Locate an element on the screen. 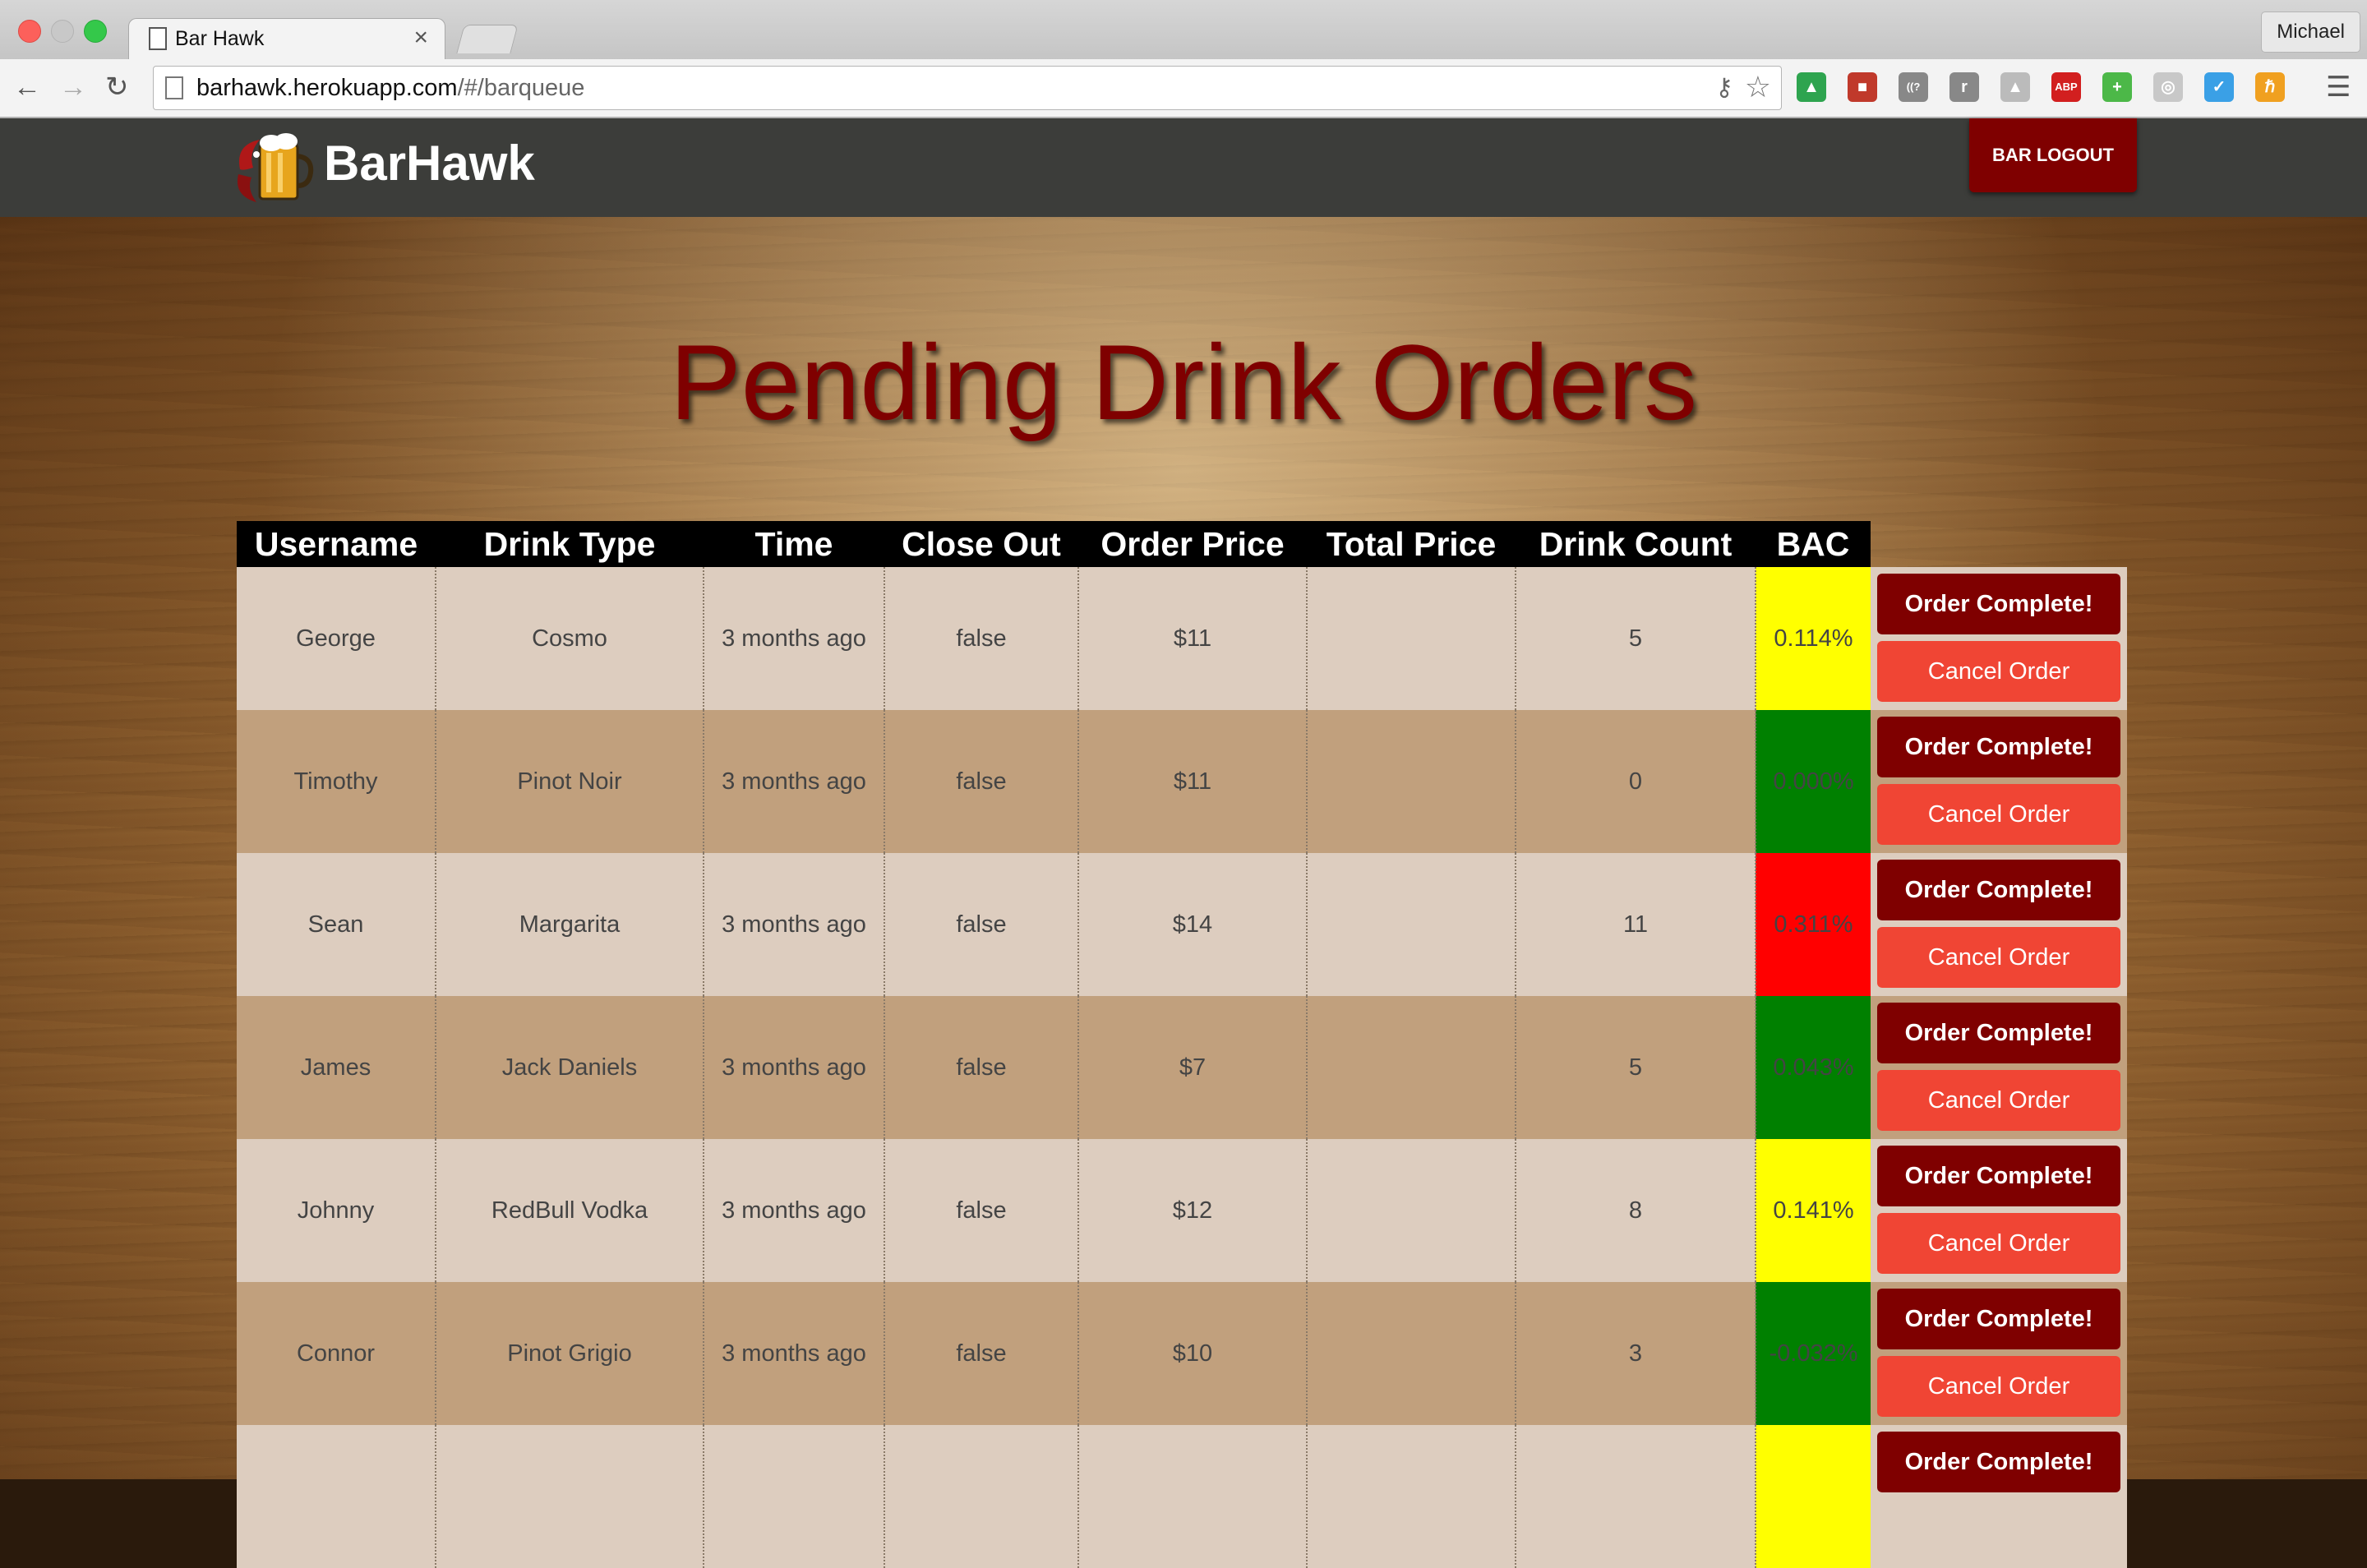 This screenshot has width=2367, height=1568. bar-logout-button: BAR LOGOUT is located at coordinates (2053, 155).